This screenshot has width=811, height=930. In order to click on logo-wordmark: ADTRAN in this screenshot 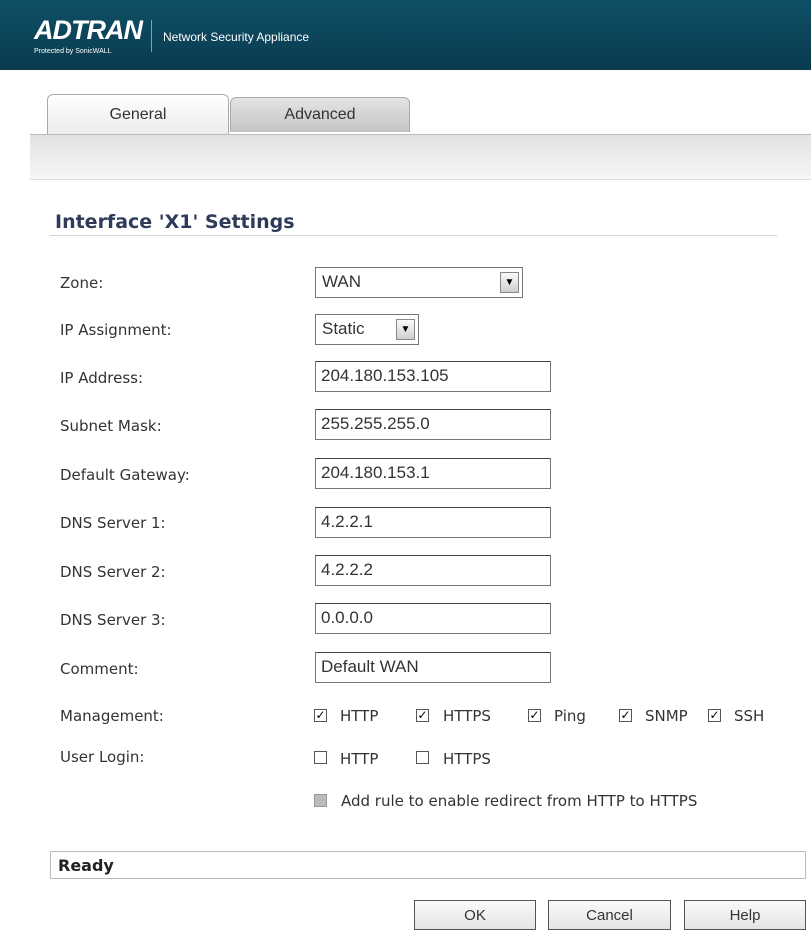, I will do `click(88, 30)`.